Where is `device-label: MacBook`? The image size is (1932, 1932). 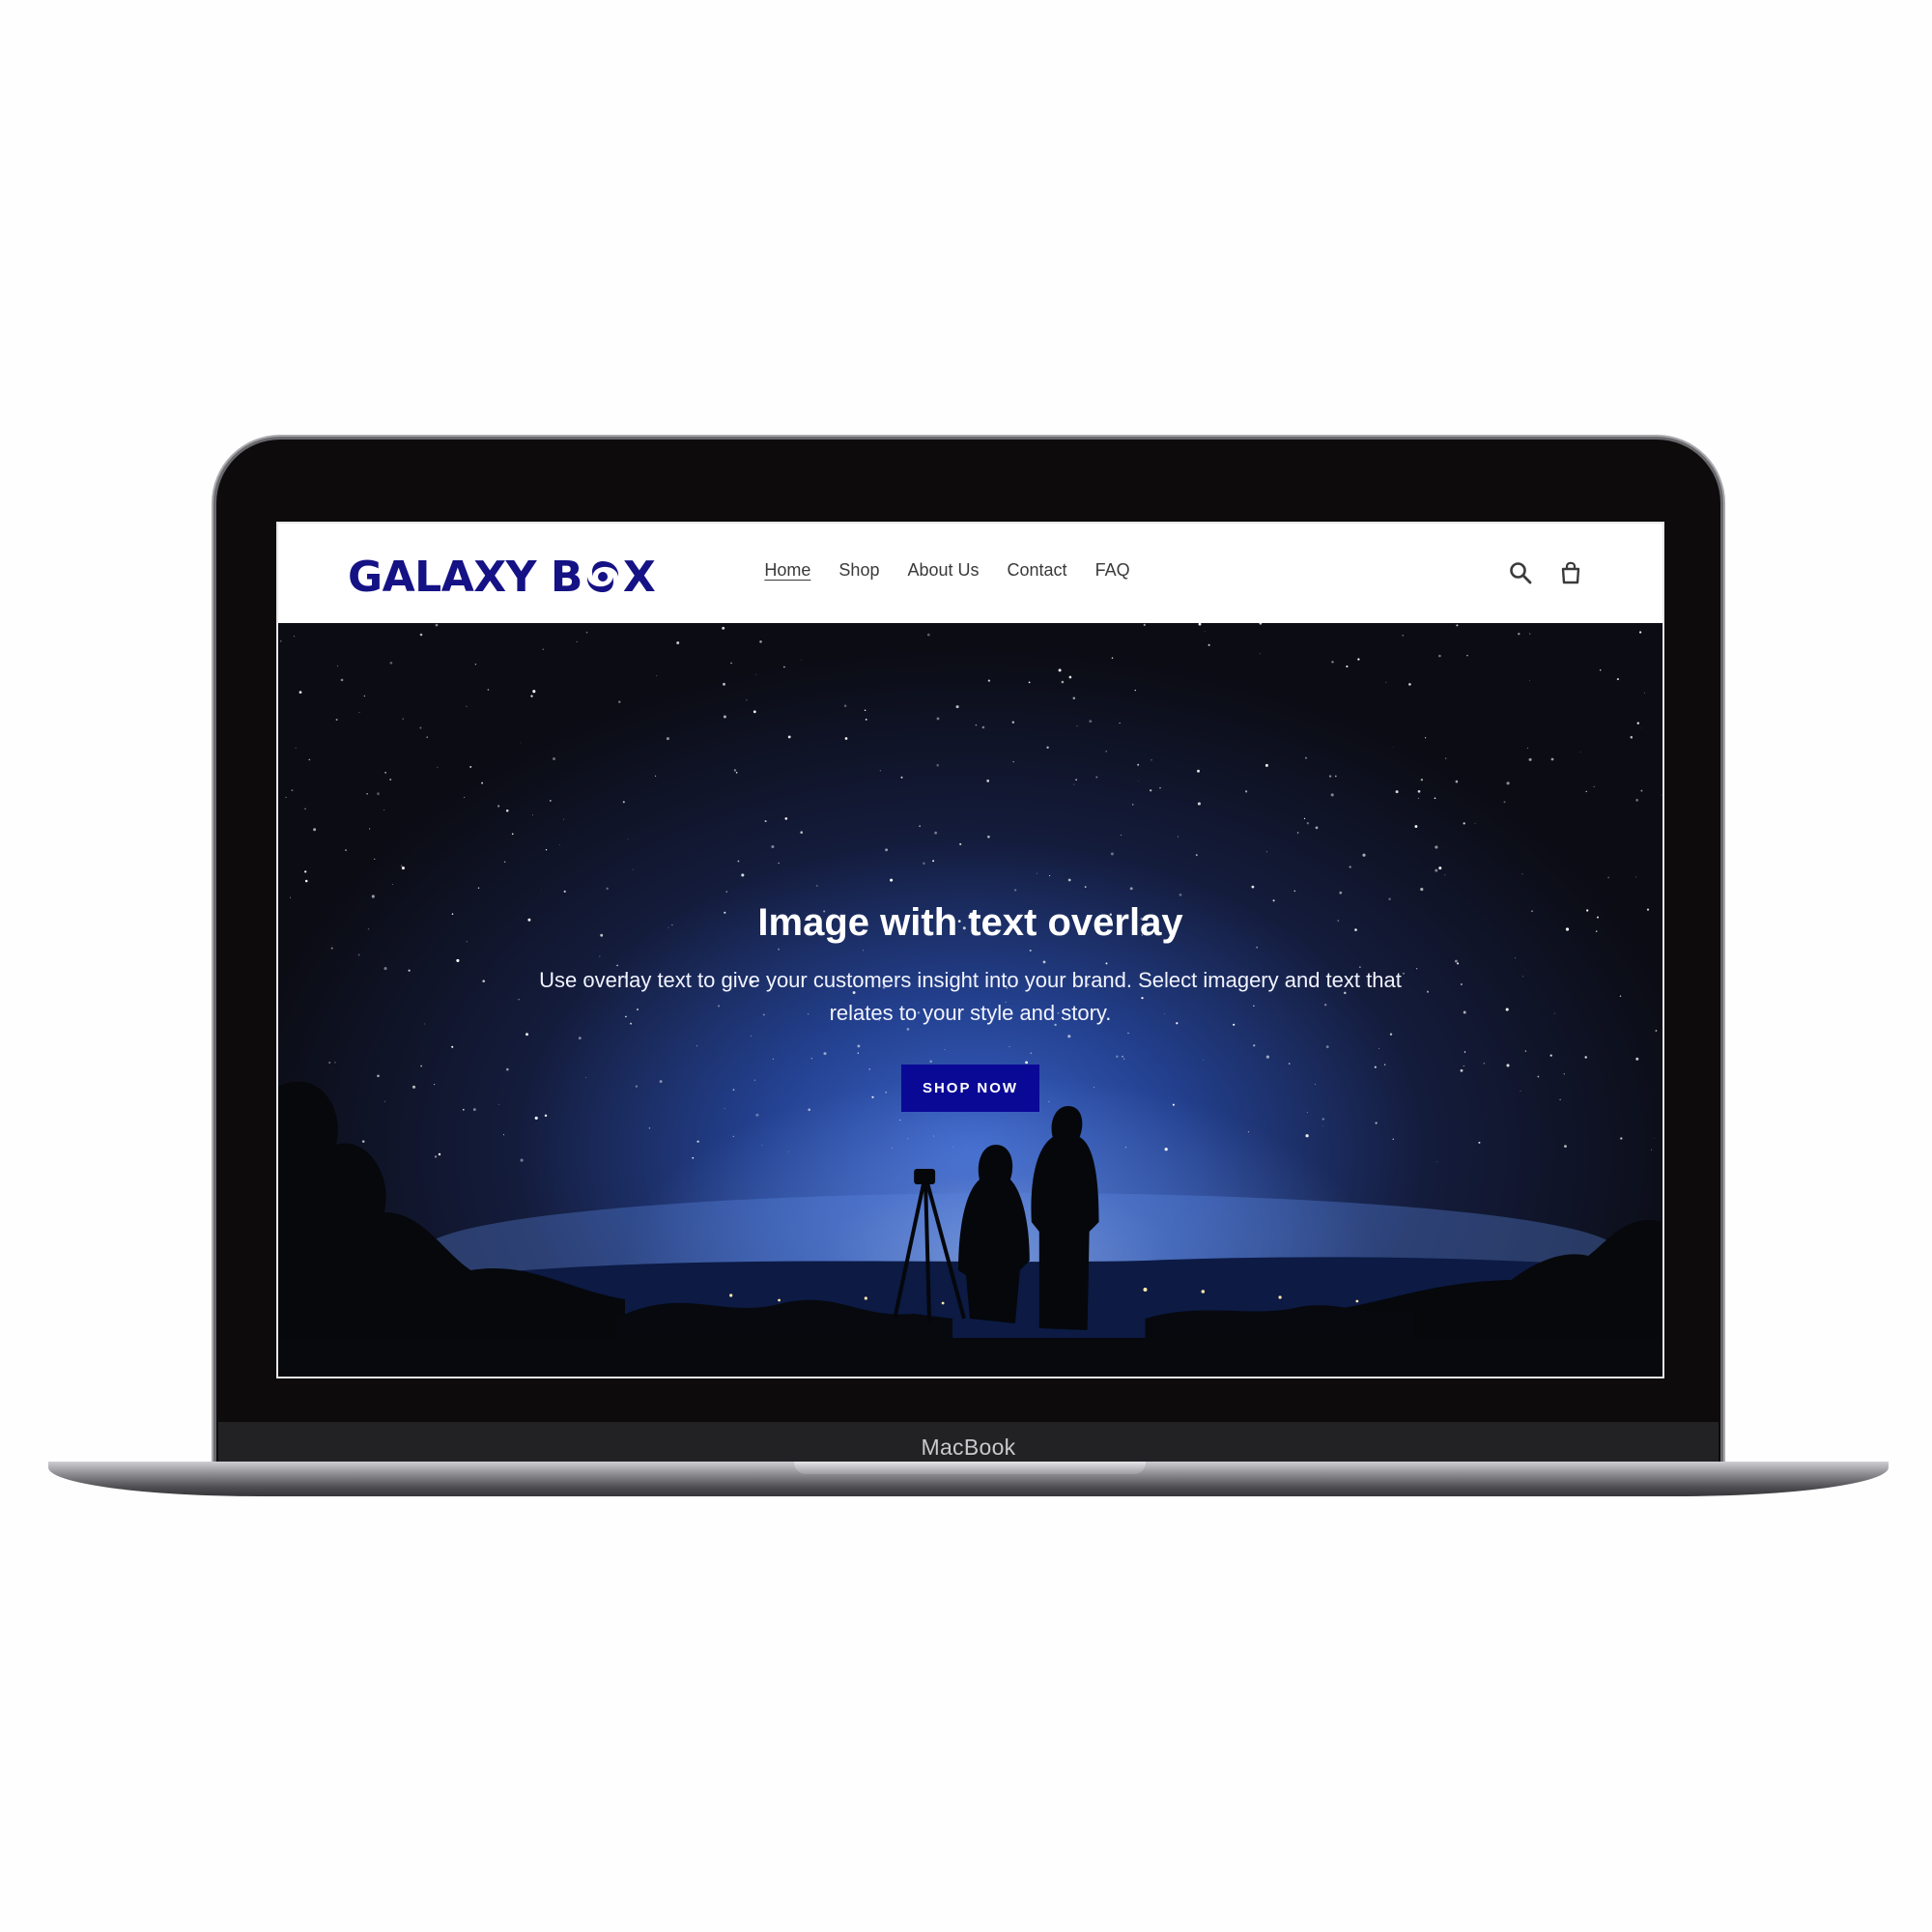 device-label: MacBook is located at coordinates (968, 1447).